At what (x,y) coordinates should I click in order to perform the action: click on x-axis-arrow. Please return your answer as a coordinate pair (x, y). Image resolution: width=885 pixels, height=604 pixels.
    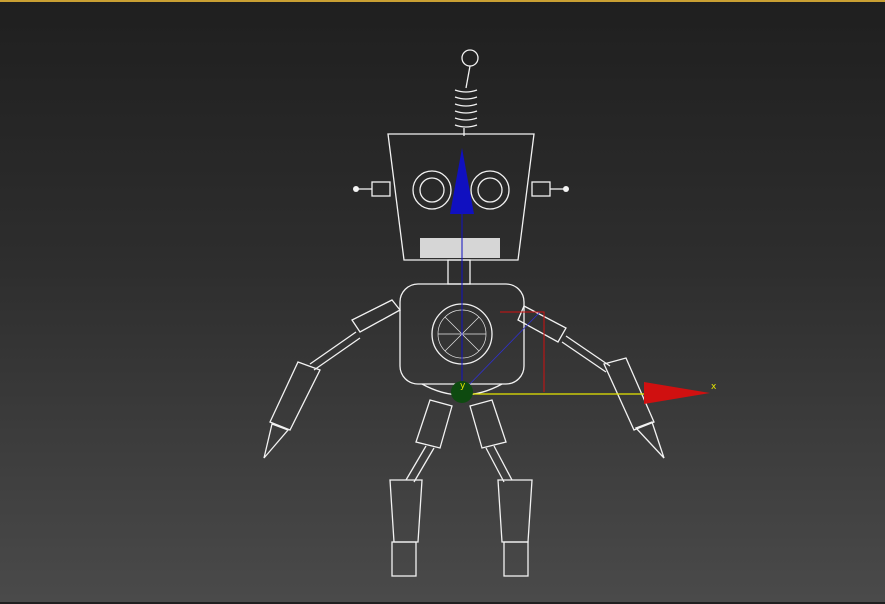
    Looking at the image, I should click on (677, 393).